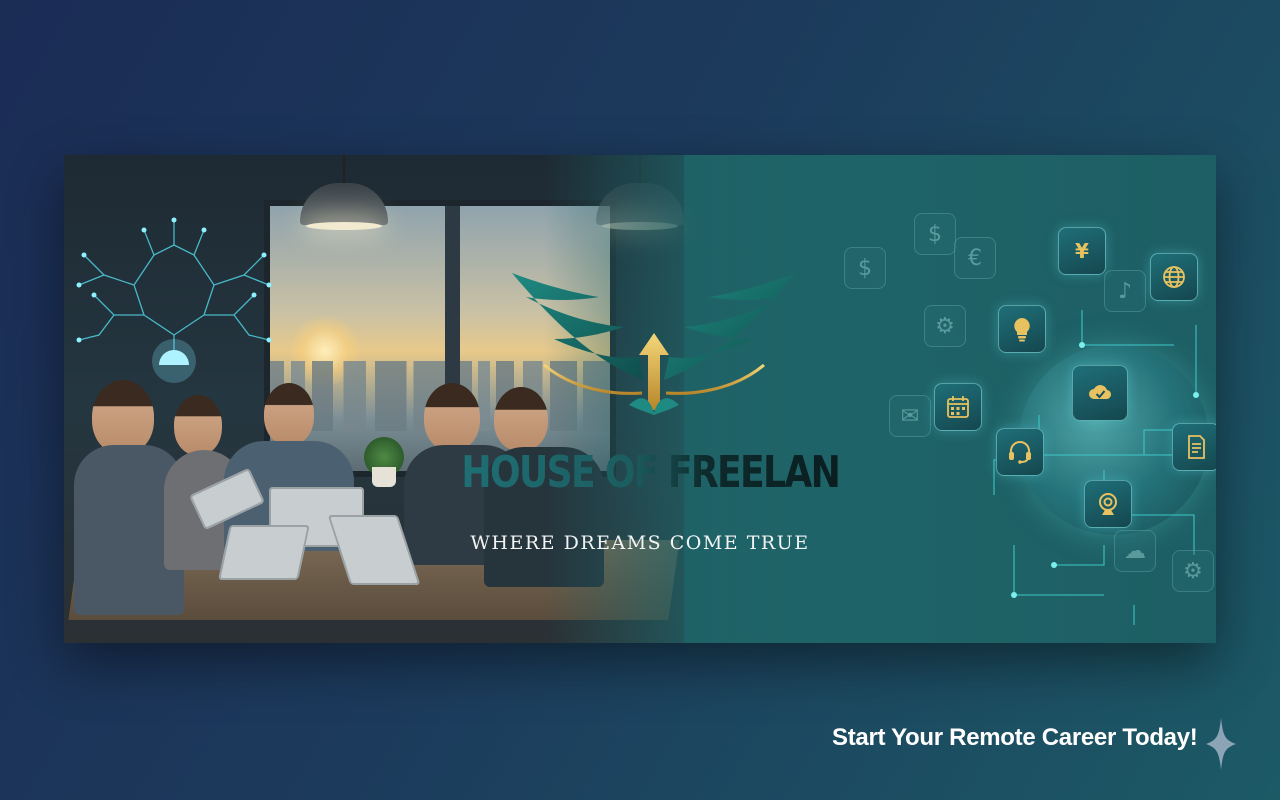  What do you see at coordinates (174, 300) in the screenshot?
I see `circuit-brain-icon` at bounding box center [174, 300].